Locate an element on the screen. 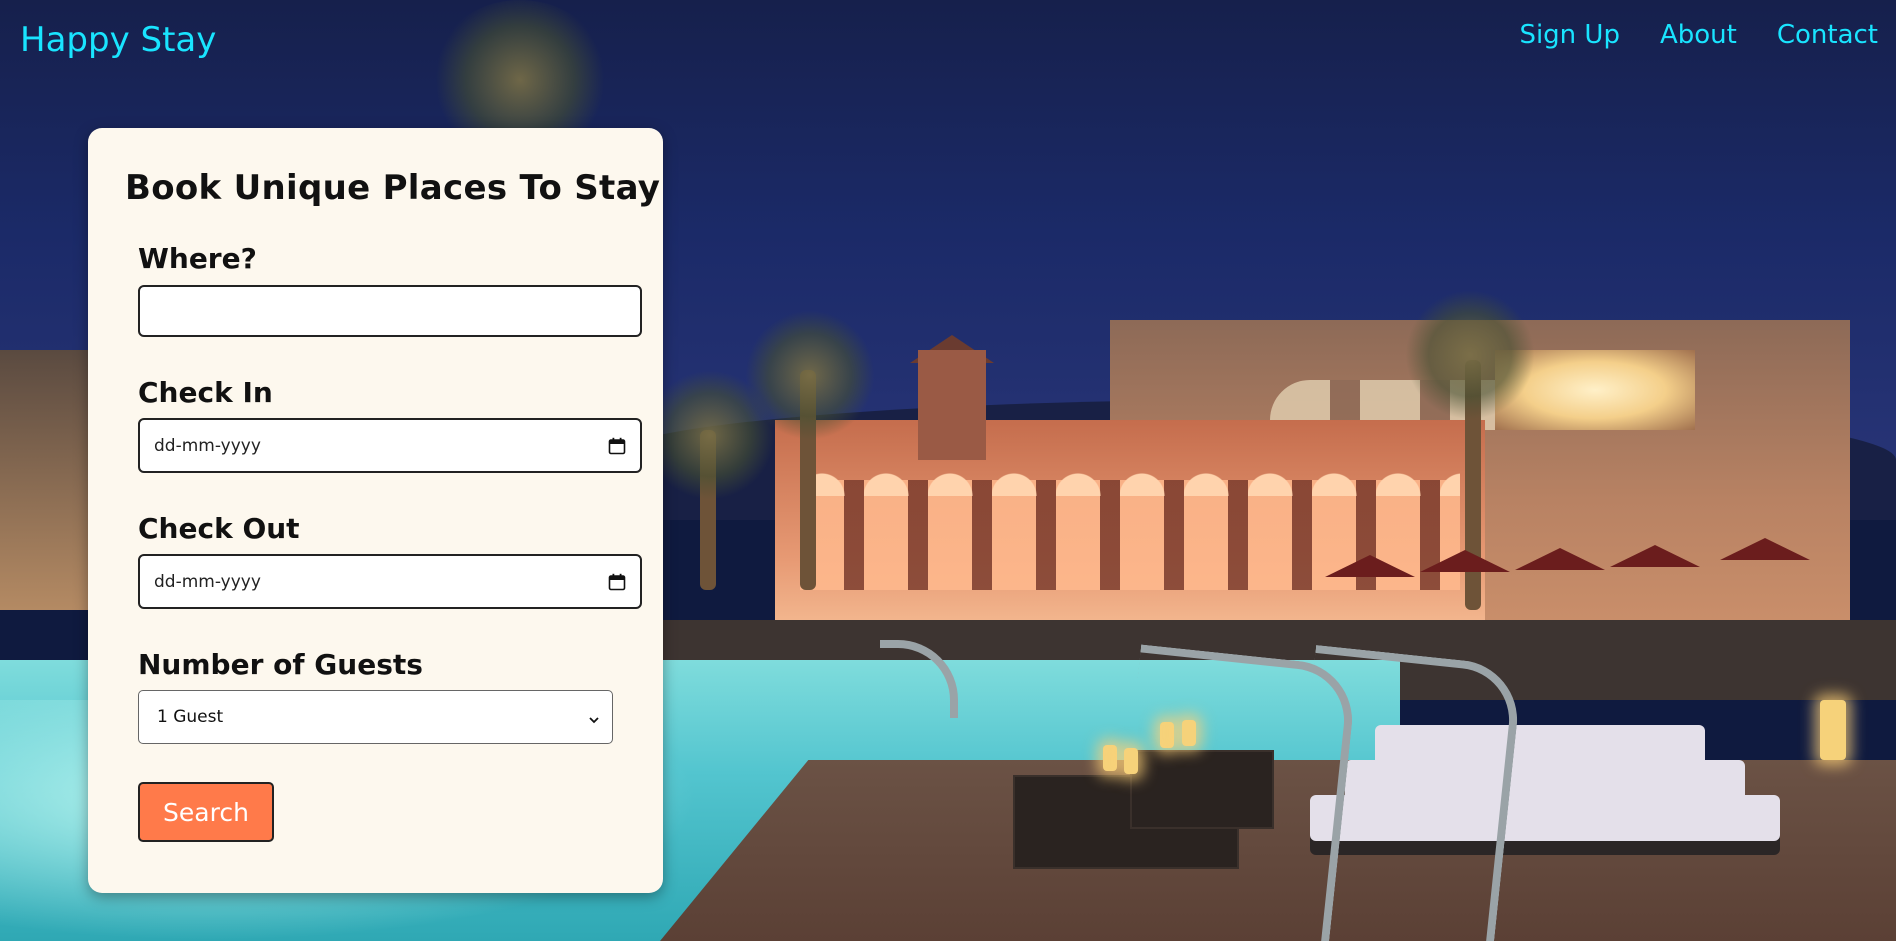 The width and height of the screenshot is (1896, 941). tower is located at coordinates (952, 405).